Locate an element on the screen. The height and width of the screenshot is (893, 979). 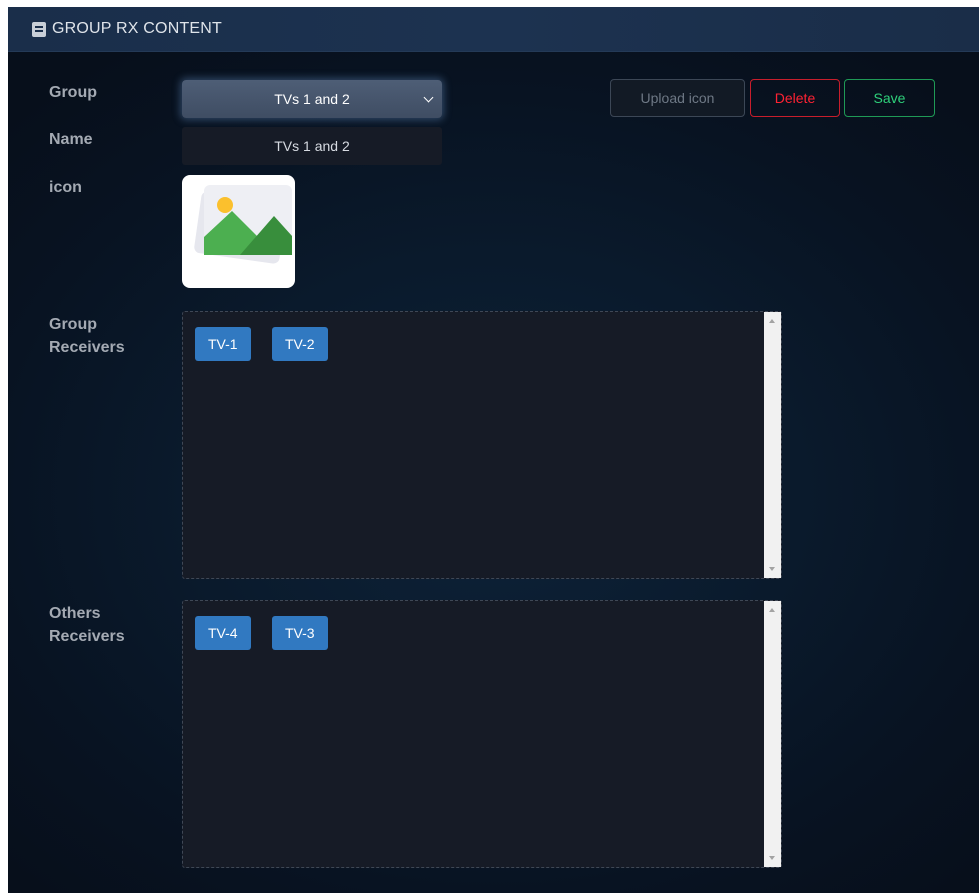
group-receivers-label-line2: Receivers is located at coordinates (87, 347).